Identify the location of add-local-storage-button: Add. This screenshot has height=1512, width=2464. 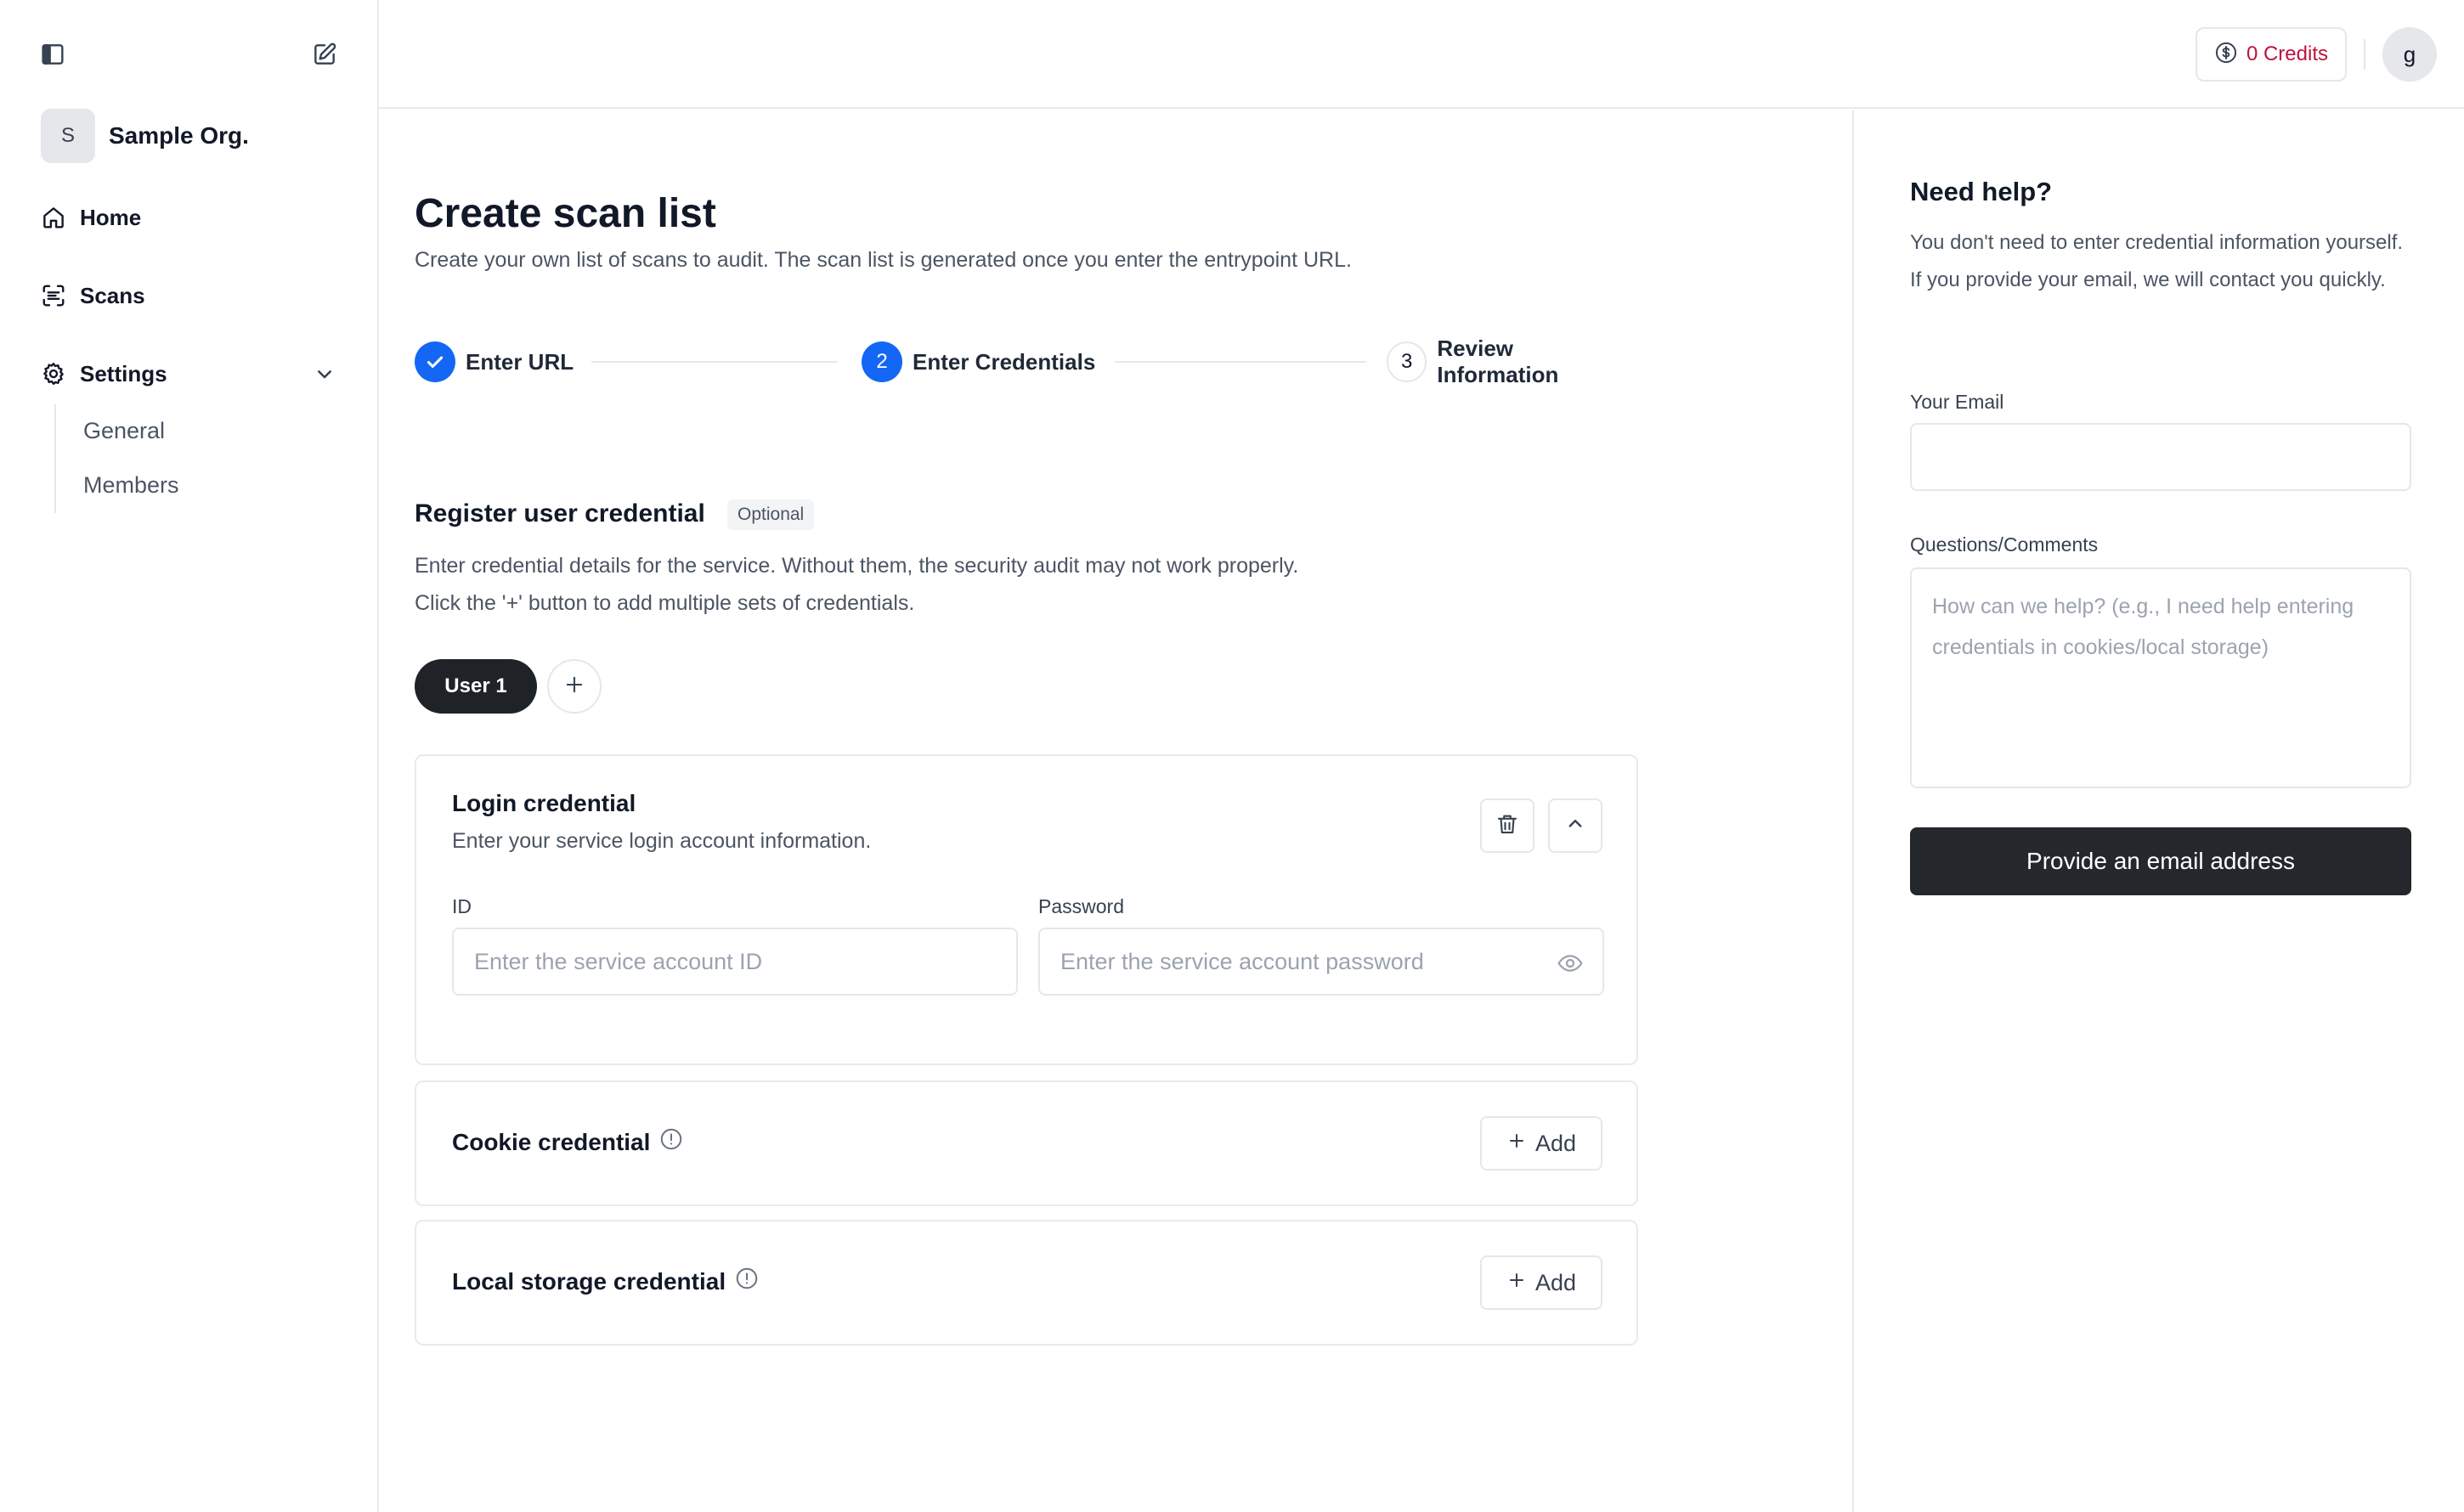
(1541, 1282).